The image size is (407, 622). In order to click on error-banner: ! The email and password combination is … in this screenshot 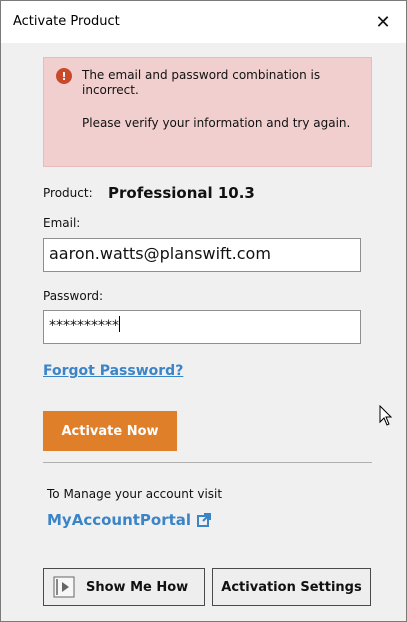, I will do `click(207, 112)`.